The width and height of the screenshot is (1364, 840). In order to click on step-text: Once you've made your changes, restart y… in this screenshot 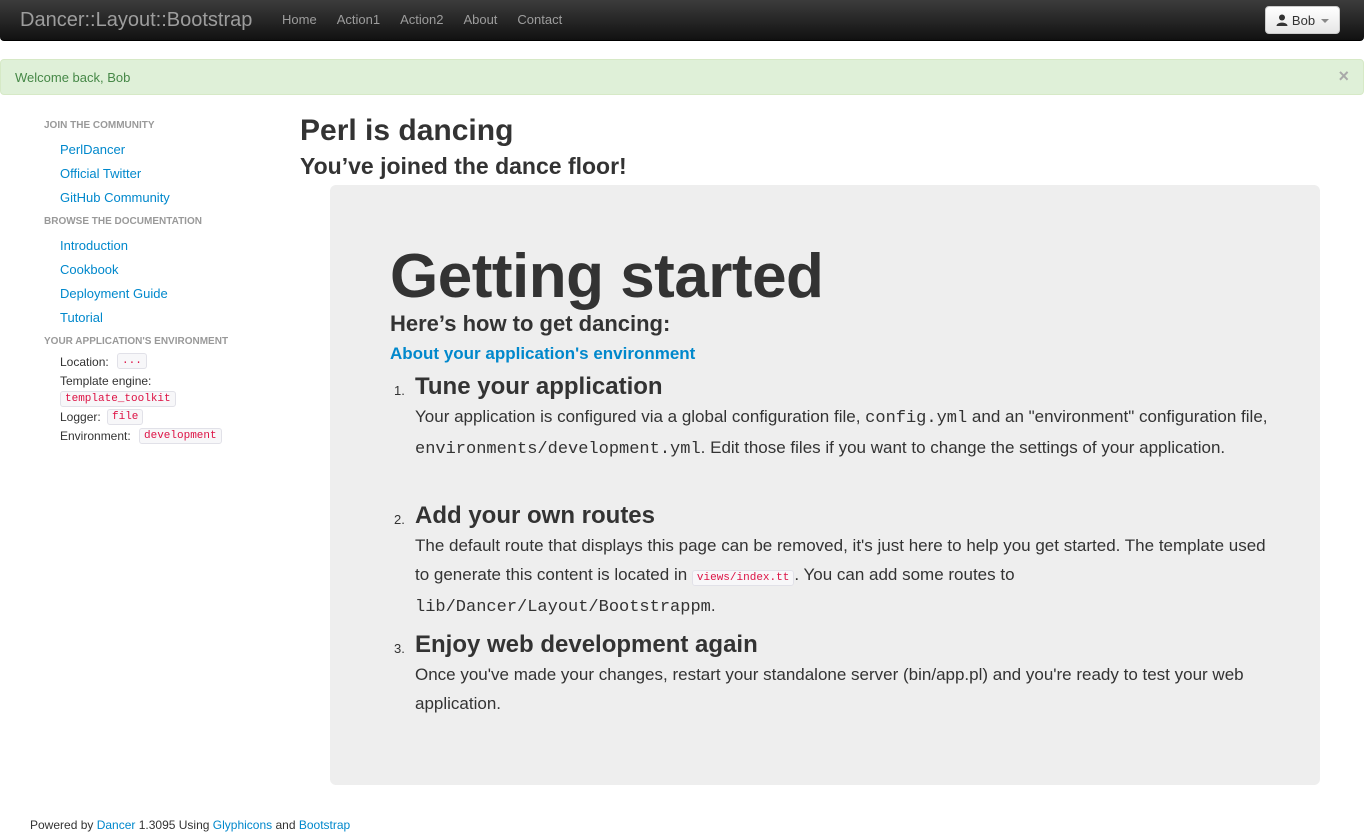, I will do `click(829, 689)`.